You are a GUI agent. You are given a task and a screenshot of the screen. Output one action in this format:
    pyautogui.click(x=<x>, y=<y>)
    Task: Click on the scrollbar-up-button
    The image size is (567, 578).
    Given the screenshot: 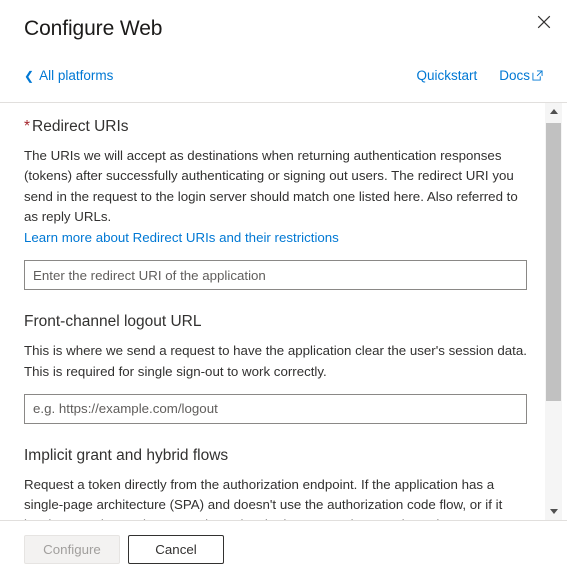 What is the action you would take?
    pyautogui.click(x=553, y=111)
    